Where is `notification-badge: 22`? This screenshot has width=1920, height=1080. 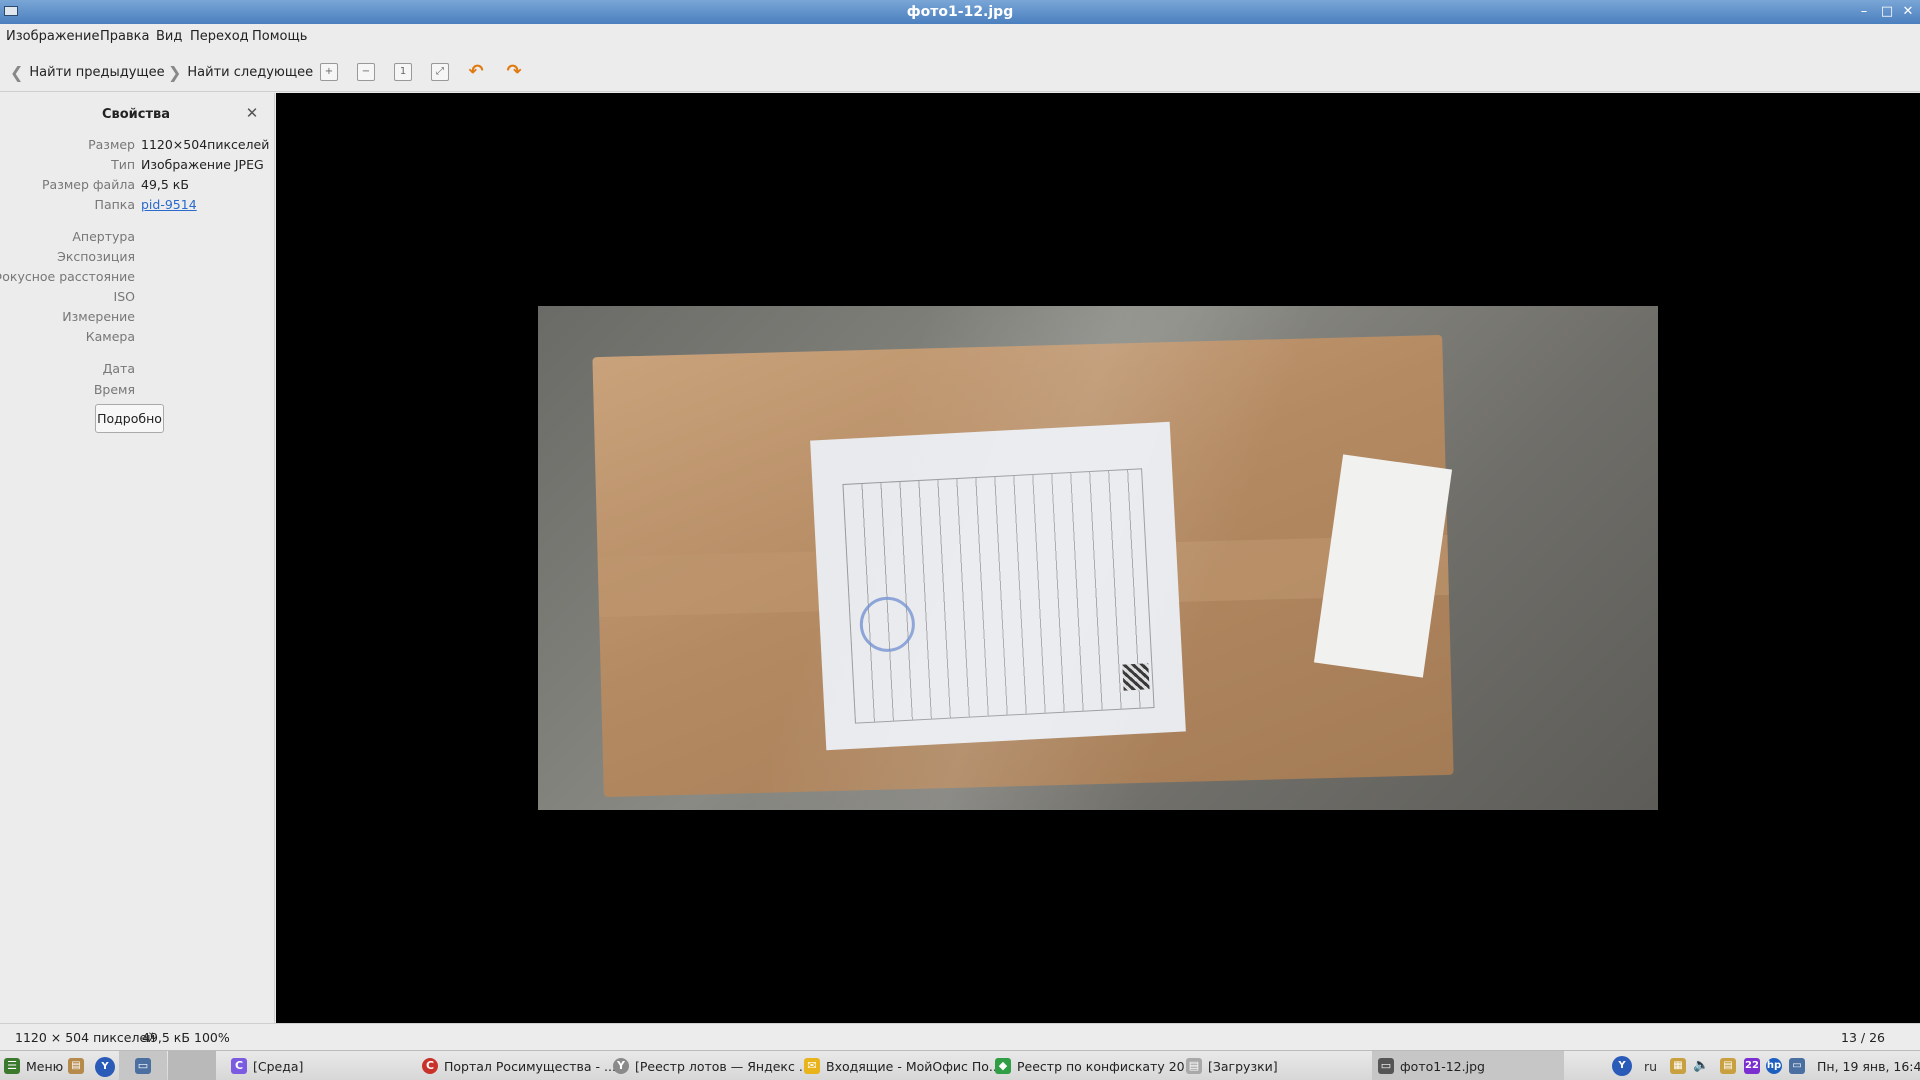
notification-badge: 22 is located at coordinates (1752, 1066).